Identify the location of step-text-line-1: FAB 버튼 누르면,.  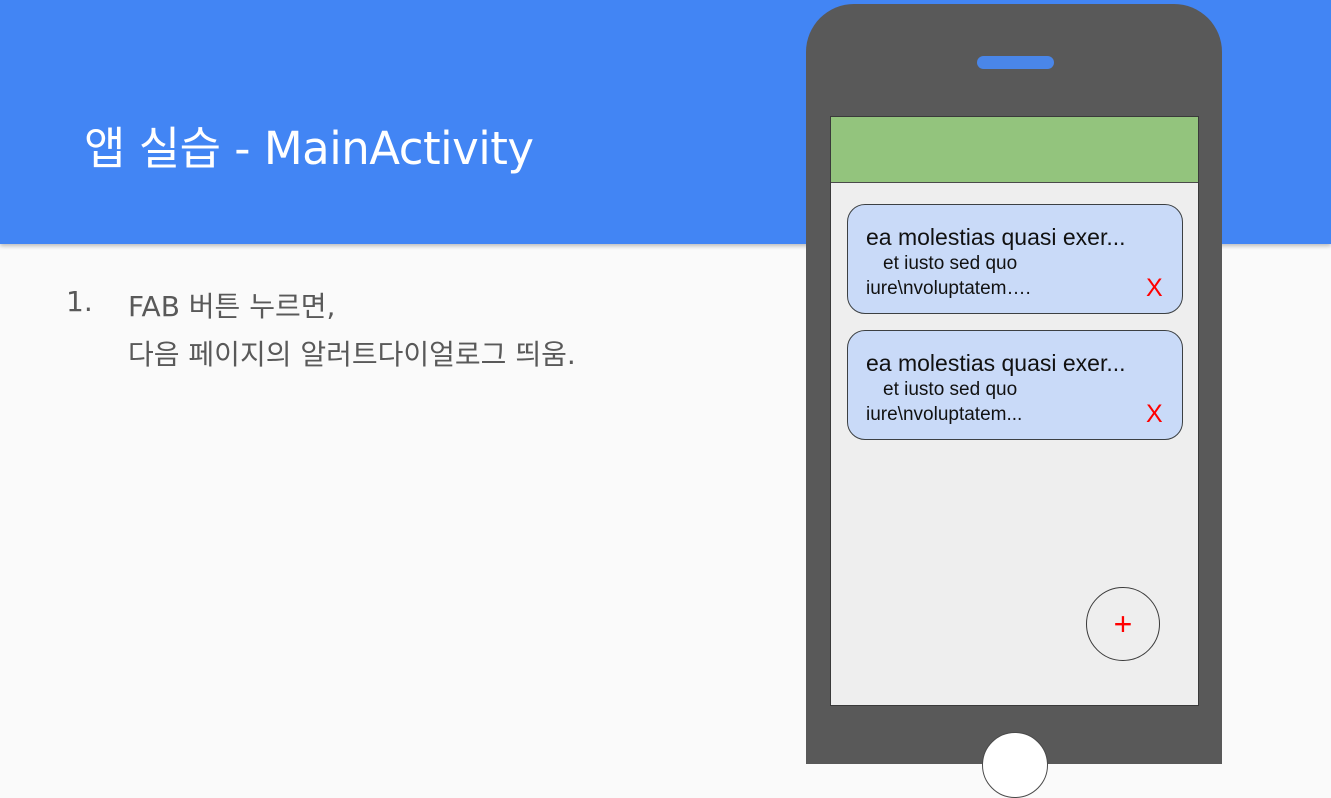
(232, 306).